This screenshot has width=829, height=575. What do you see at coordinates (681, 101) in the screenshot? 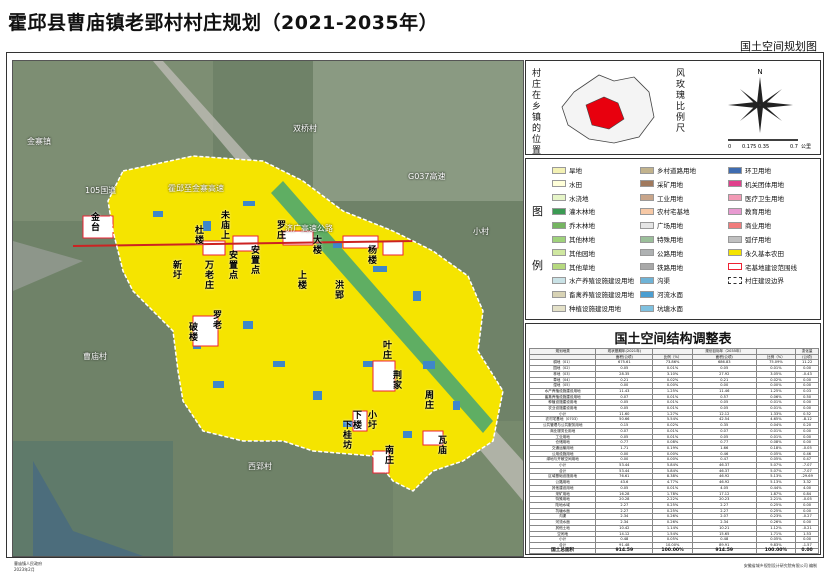
I see `wind-rose-label: 风玫瑰比例尺` at bounding box center [681, 101].